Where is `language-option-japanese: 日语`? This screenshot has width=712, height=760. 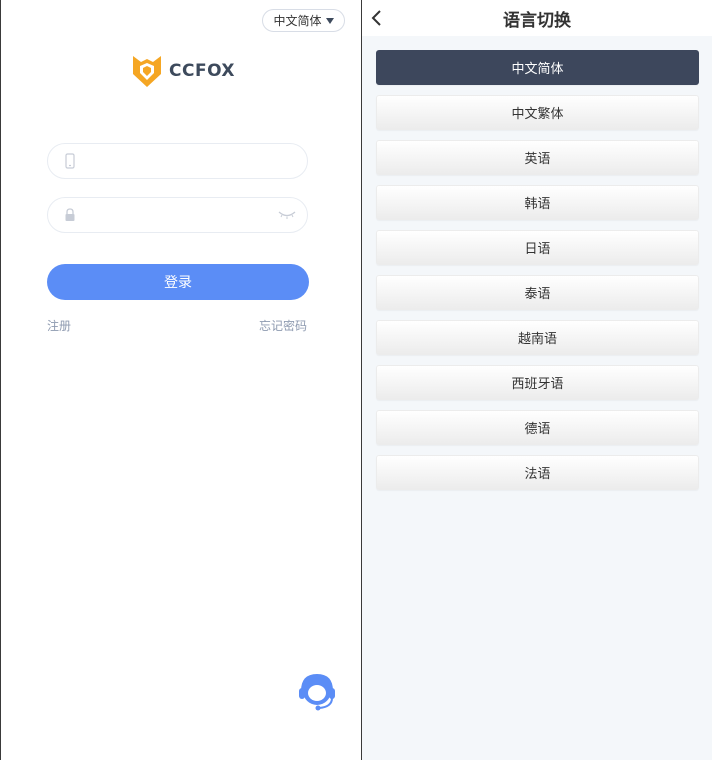
language-option-japanese: 日语 is located at coordinates (537, 247).